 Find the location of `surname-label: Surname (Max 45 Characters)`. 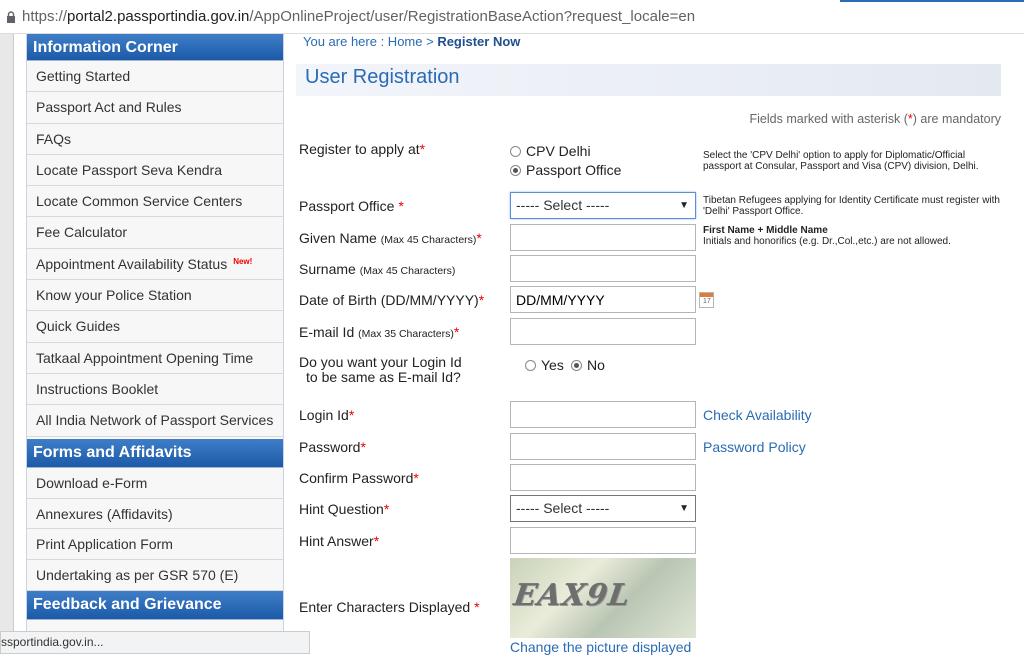

surname-label: Surname (Max 45 Characters) is located at coordinates (377, 269).